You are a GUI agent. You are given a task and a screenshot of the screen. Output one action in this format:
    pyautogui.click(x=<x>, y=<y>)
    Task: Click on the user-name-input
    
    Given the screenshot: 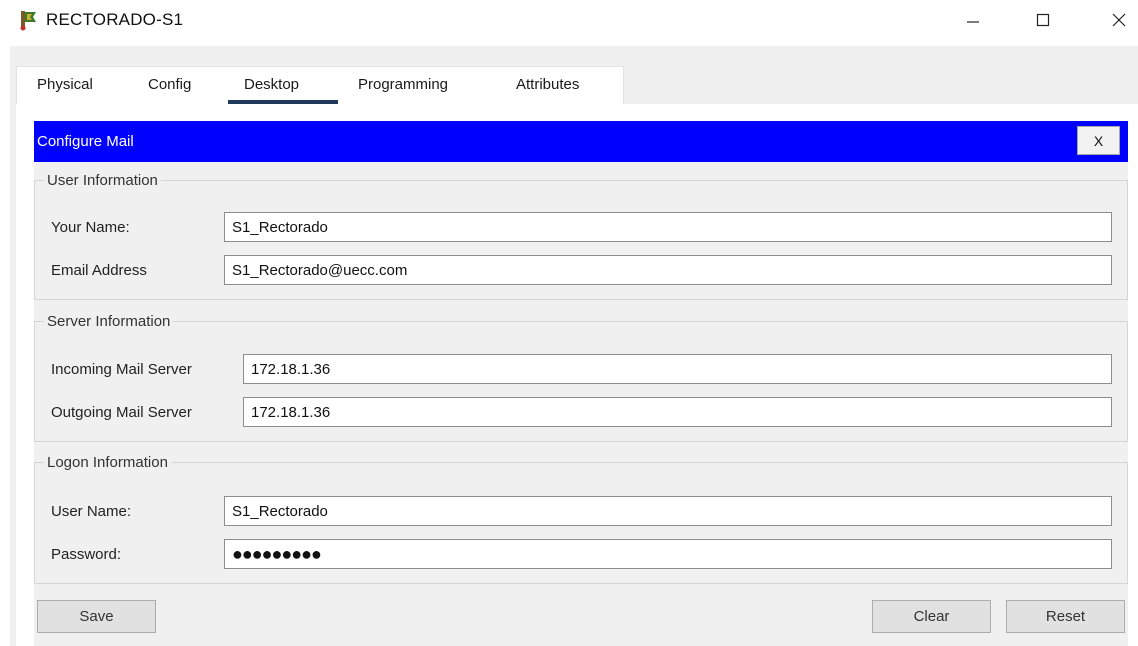 What is the action you would take?
    pyautogui.click(x=668, y=511)
    